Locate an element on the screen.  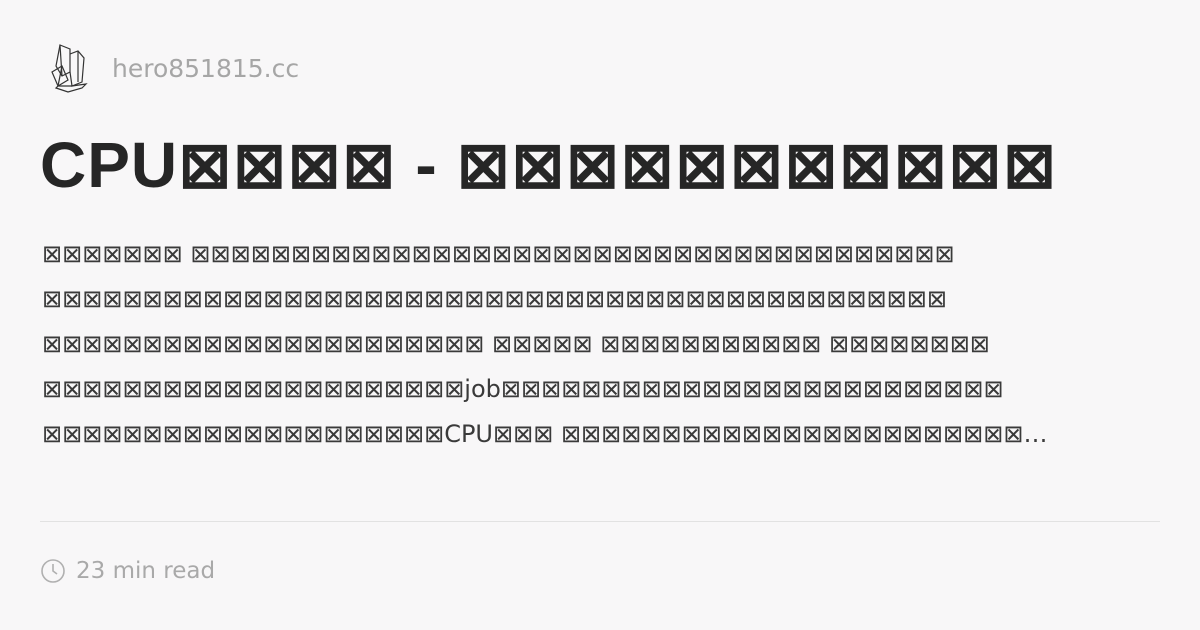
divider is located at coordinates (600, 521).